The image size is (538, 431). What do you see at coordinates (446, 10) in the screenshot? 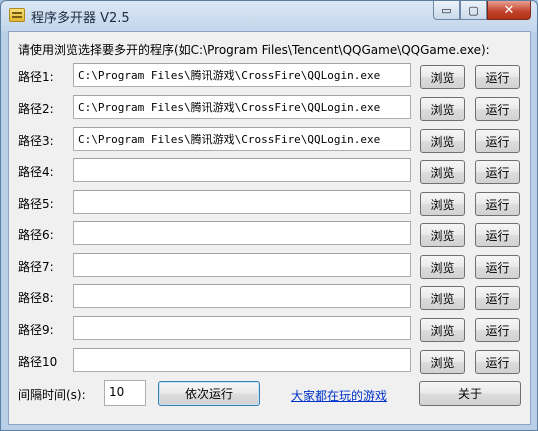
I see `minimize-button: ▭` at bounding box center [446, 10].